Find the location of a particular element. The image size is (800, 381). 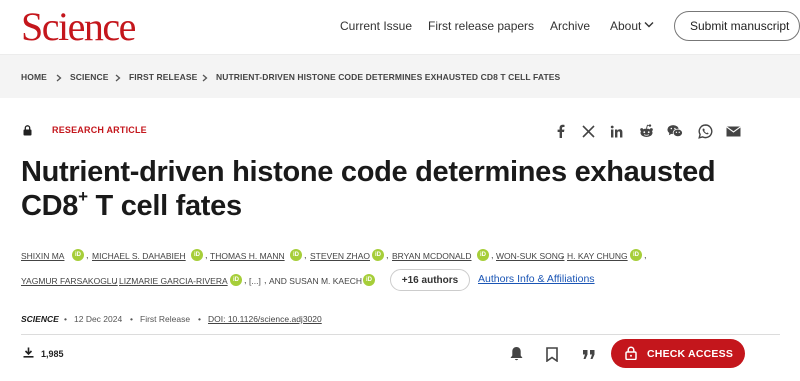

nav-first-release: First release papers is located at coordinates (481, 26).